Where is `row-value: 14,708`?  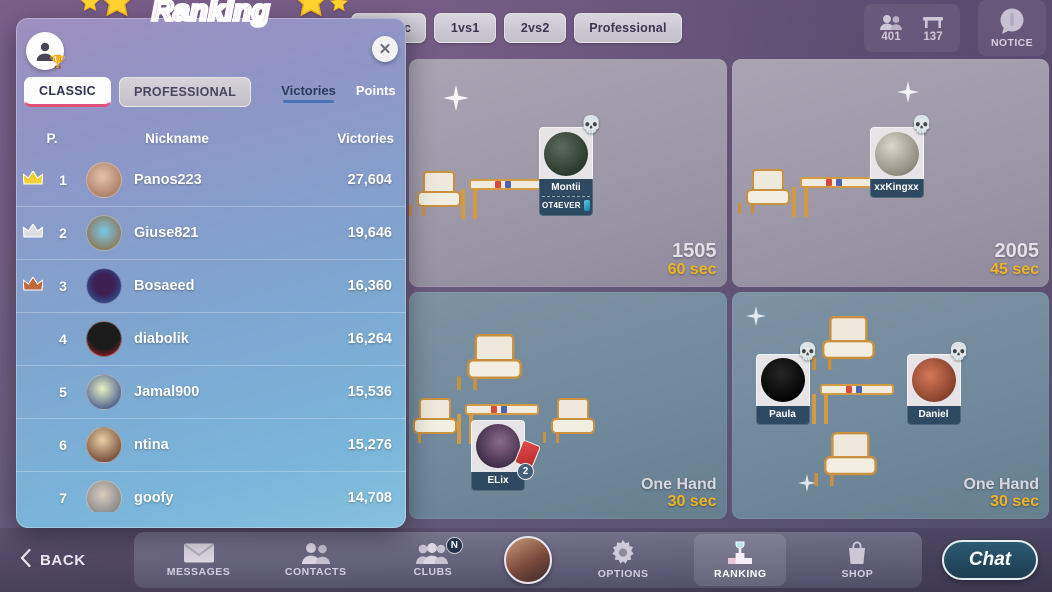 row-value: 14,708 is located at coordinates (369, 498).